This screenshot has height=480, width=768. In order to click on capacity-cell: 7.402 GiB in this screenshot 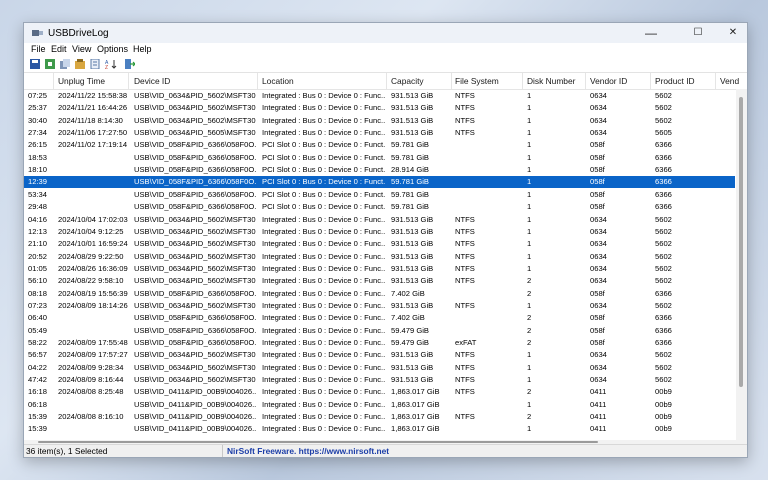, I will do `click(408, 318)`.